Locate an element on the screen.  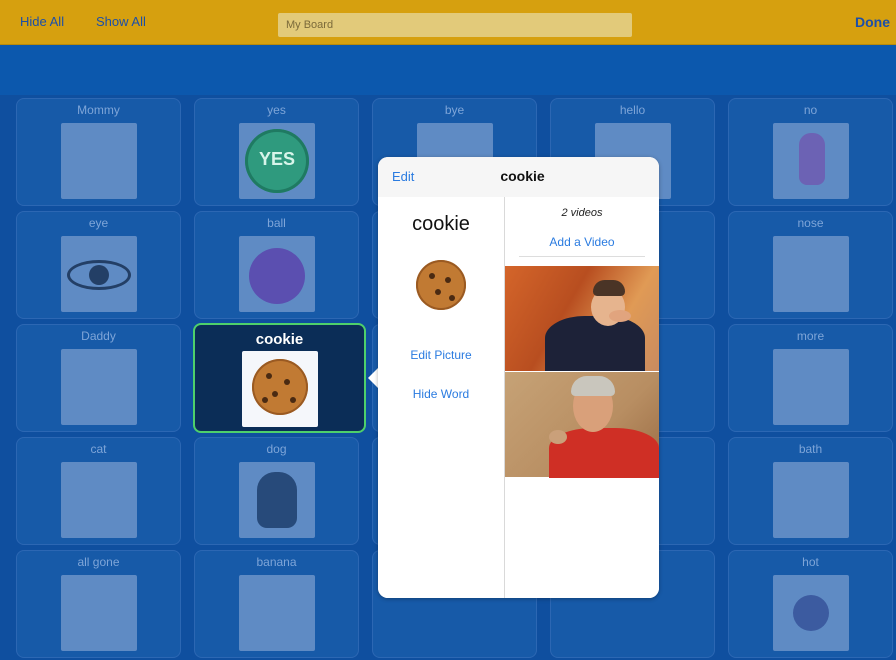
top-bar: Hide All Show All My Board Done is located at coordinates (448, 22).